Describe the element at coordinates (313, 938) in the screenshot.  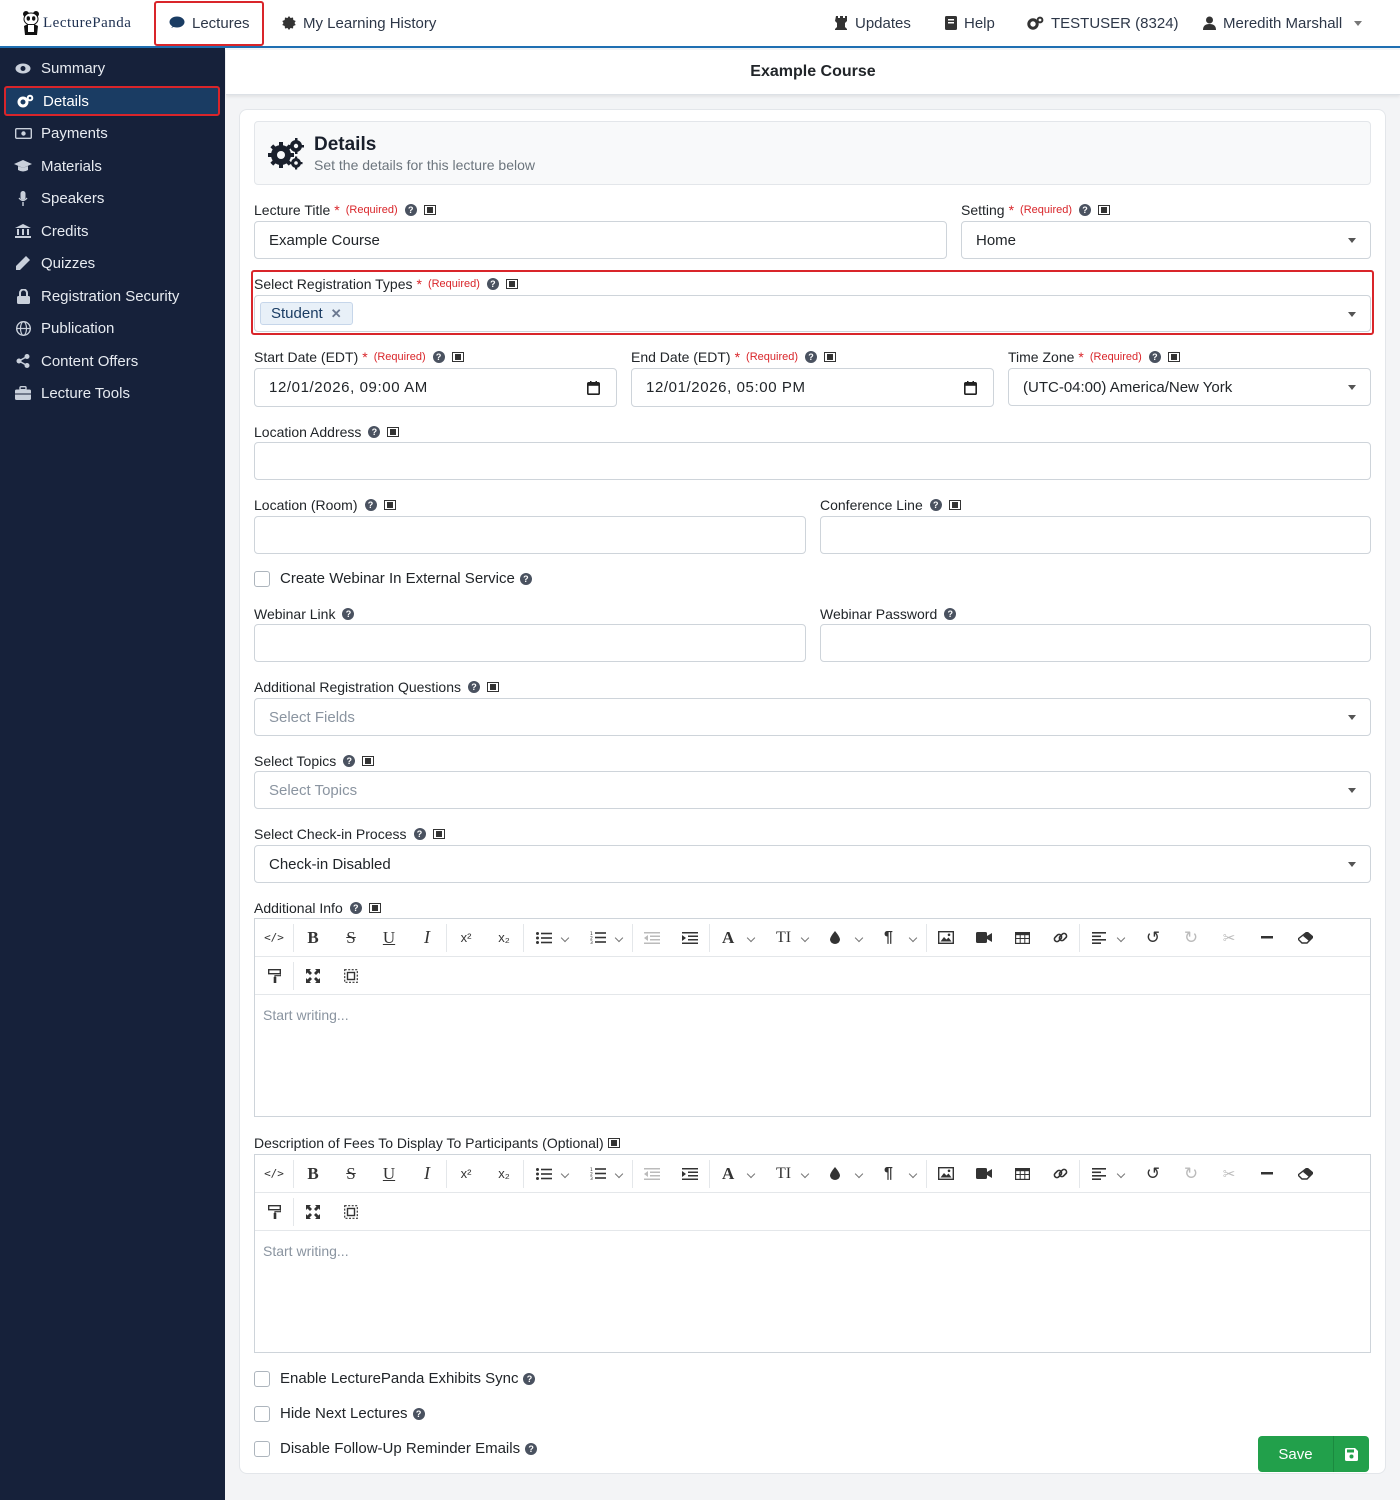
I see `bold-icon: B` at that location.